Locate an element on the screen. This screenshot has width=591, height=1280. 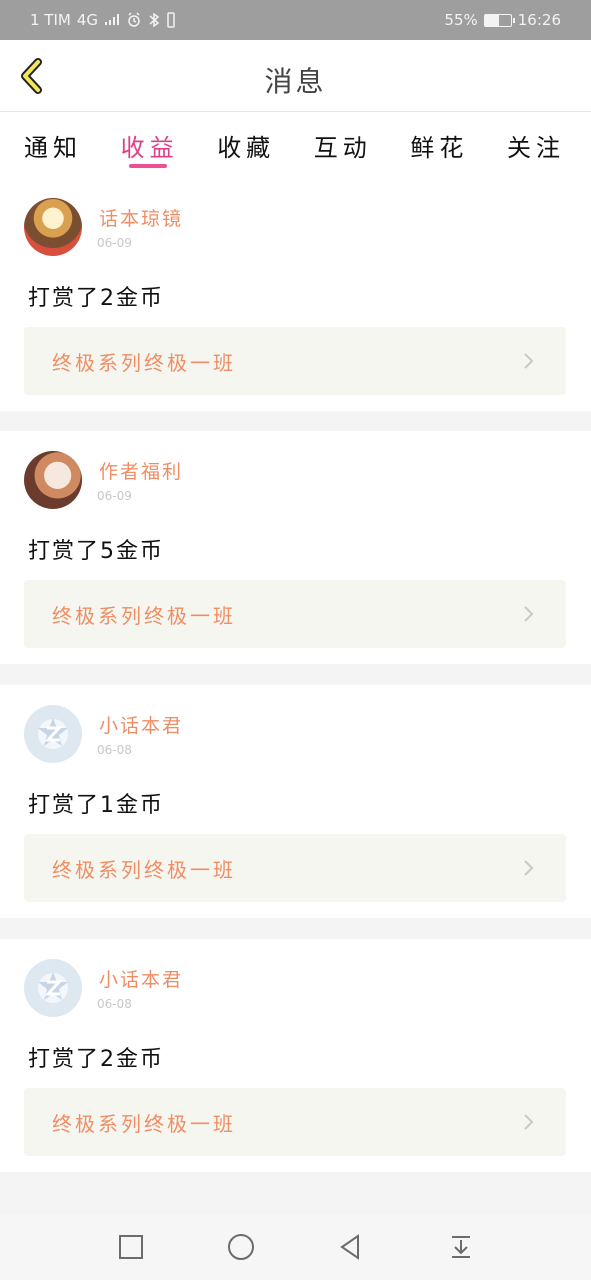
status-right: 55% 16:26 is located at coordinates (502, 20).